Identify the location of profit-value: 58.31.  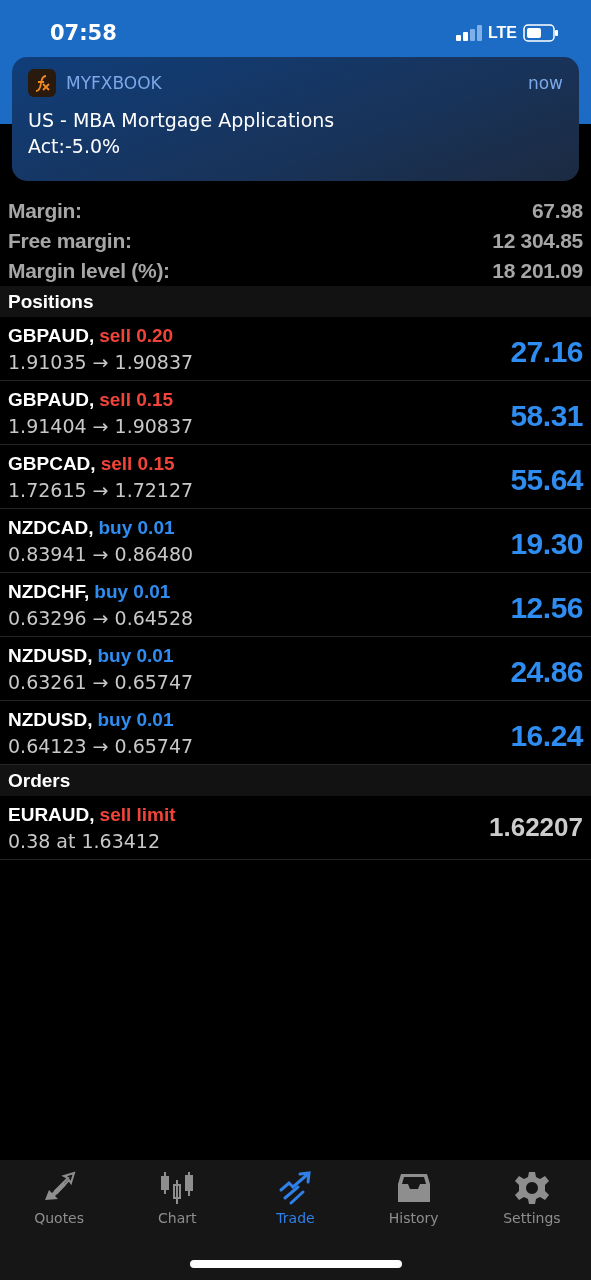
(546, 415).